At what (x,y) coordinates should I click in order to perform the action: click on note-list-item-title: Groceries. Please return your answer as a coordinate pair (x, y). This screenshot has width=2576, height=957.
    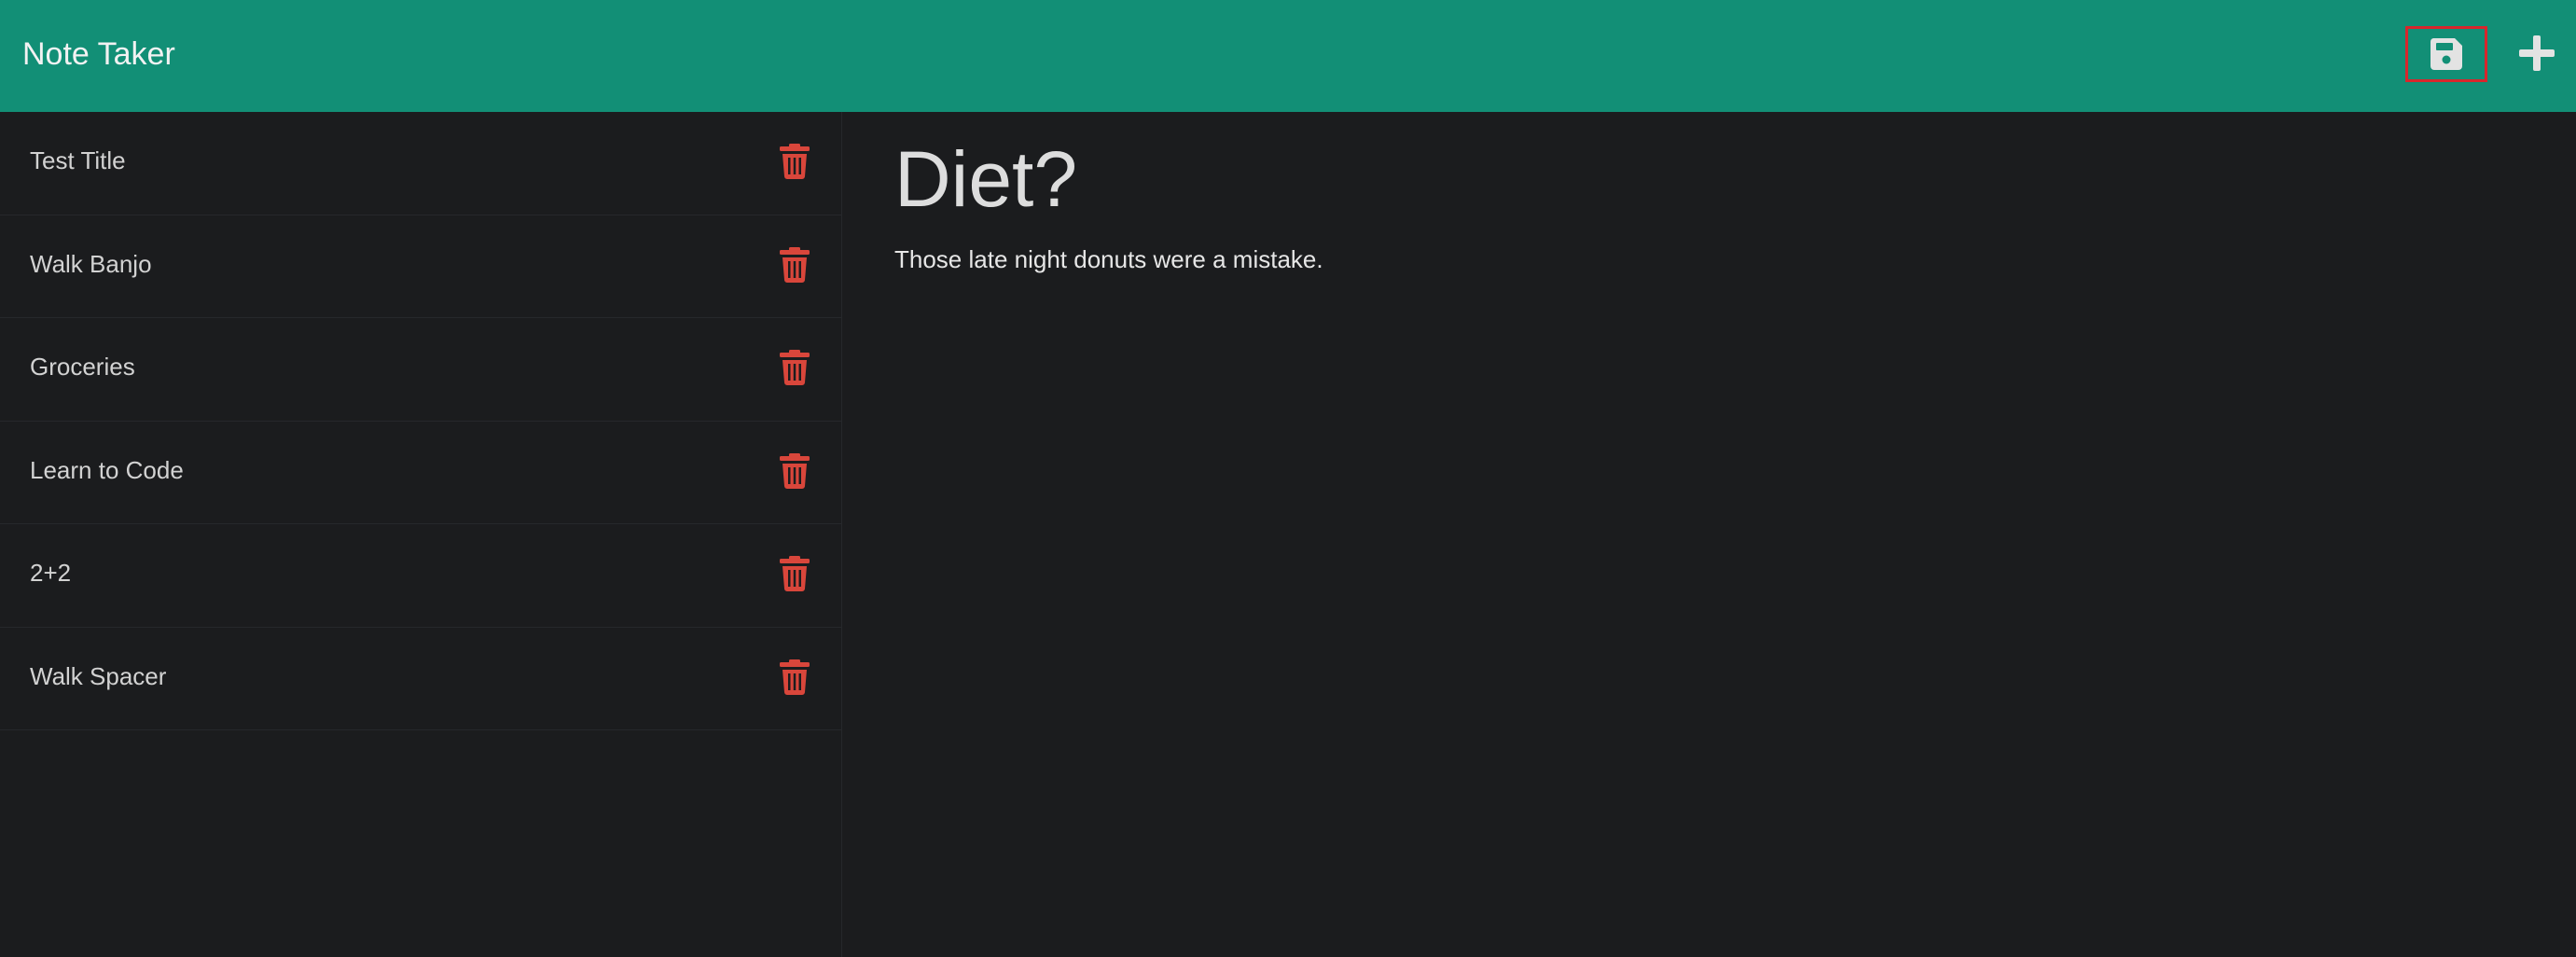
    Looking at the image, I should click on (82, 366).